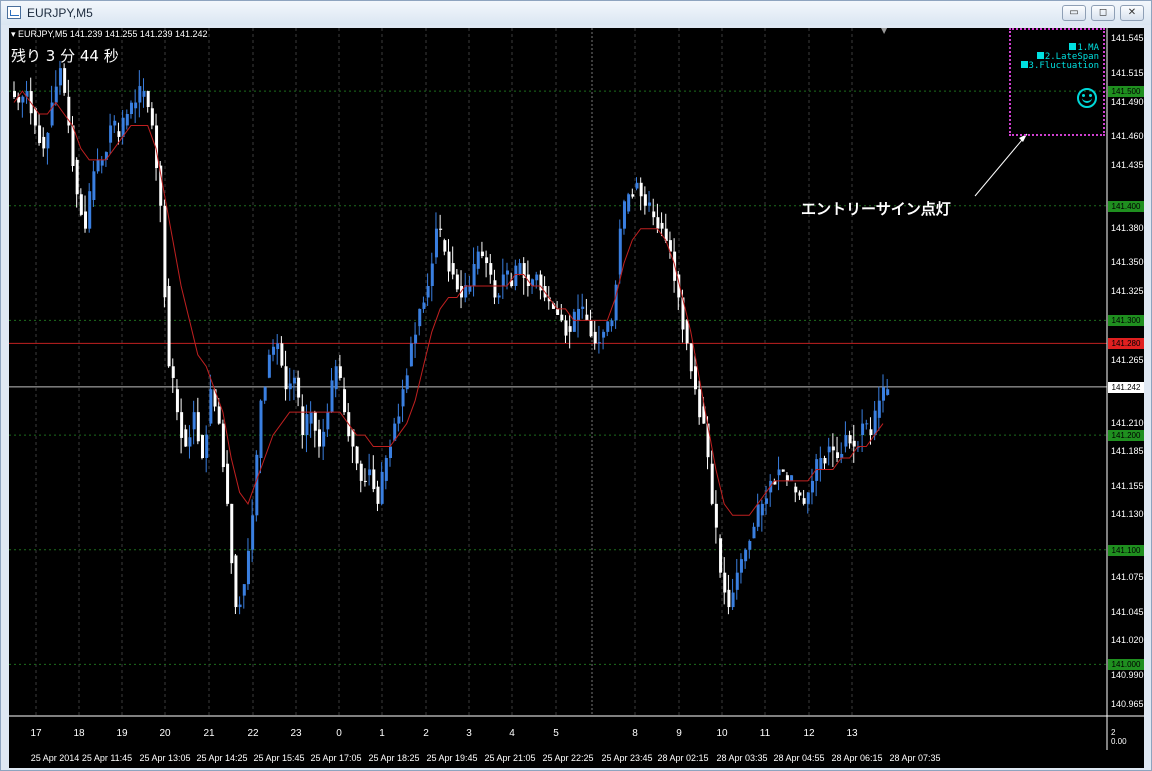  I want to click on hour-tick-label: 1, so click(382, 733).